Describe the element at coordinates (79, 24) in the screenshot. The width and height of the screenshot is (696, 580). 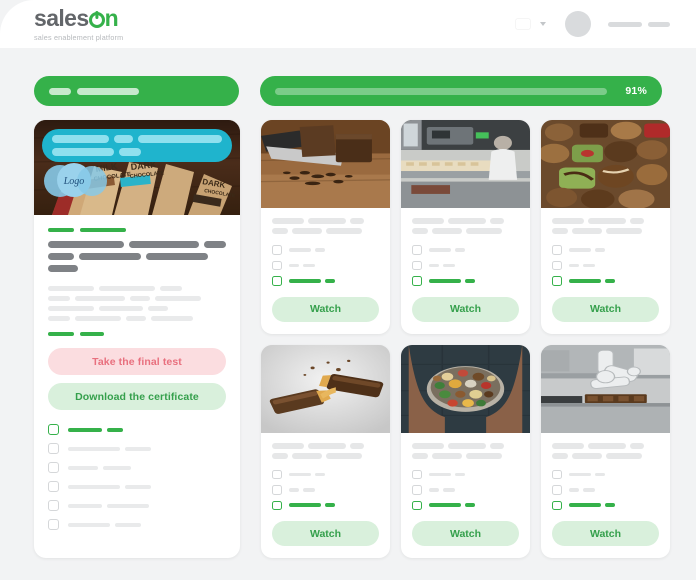
I see `brand-logo: sales n sales enablement platform` at that location.